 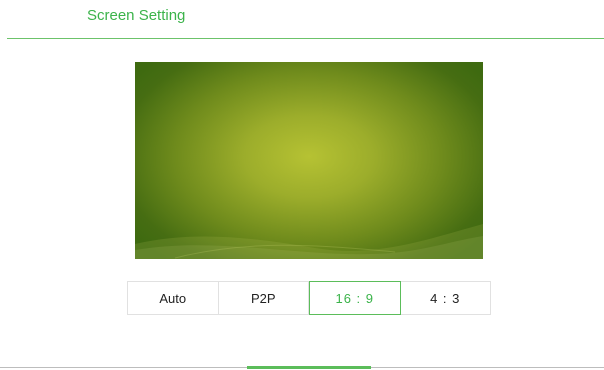 What do you see at coordinates (355, 298) in the screenshot?
I see `ratio-16-9-button: 16 : 9` at bounding box center [355, 298].